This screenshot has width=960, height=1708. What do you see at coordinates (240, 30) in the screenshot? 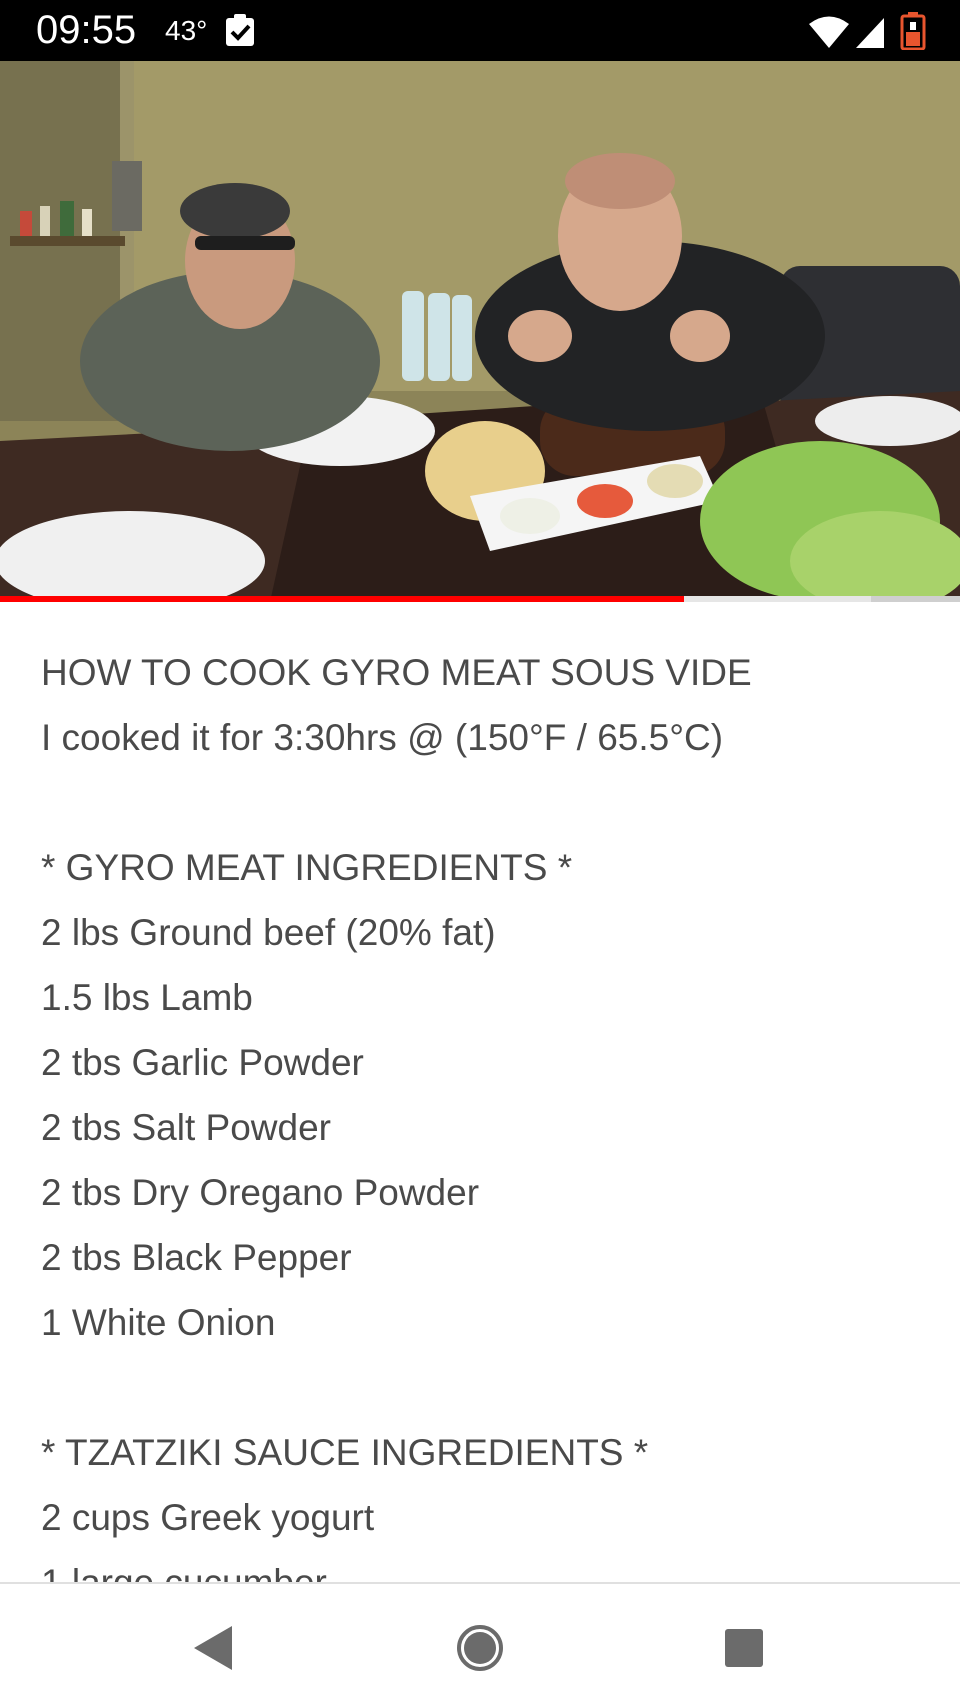
I see `task-check-icon` at bounding box center [240, 30].